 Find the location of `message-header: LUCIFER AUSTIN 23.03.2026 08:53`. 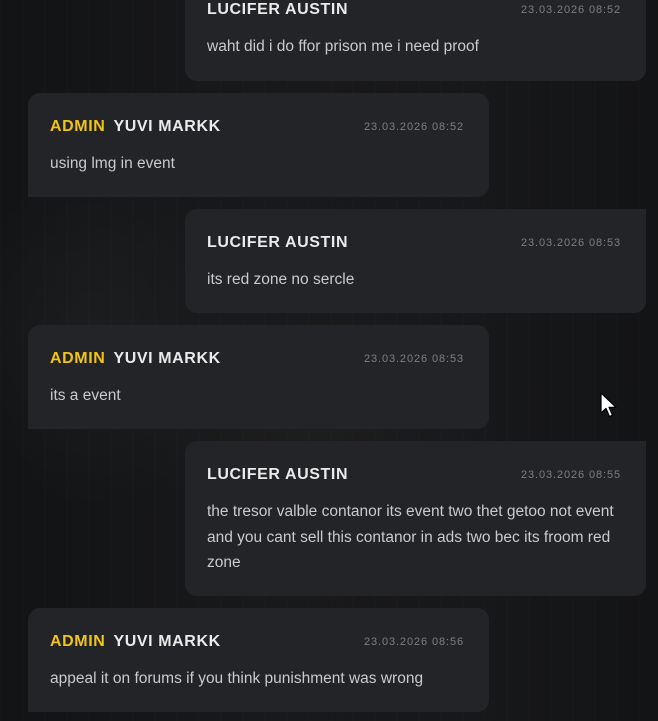

message-header: LUCIFER AUSTIN 23.03.2026 08:53 is located at coordinates (414, 243).